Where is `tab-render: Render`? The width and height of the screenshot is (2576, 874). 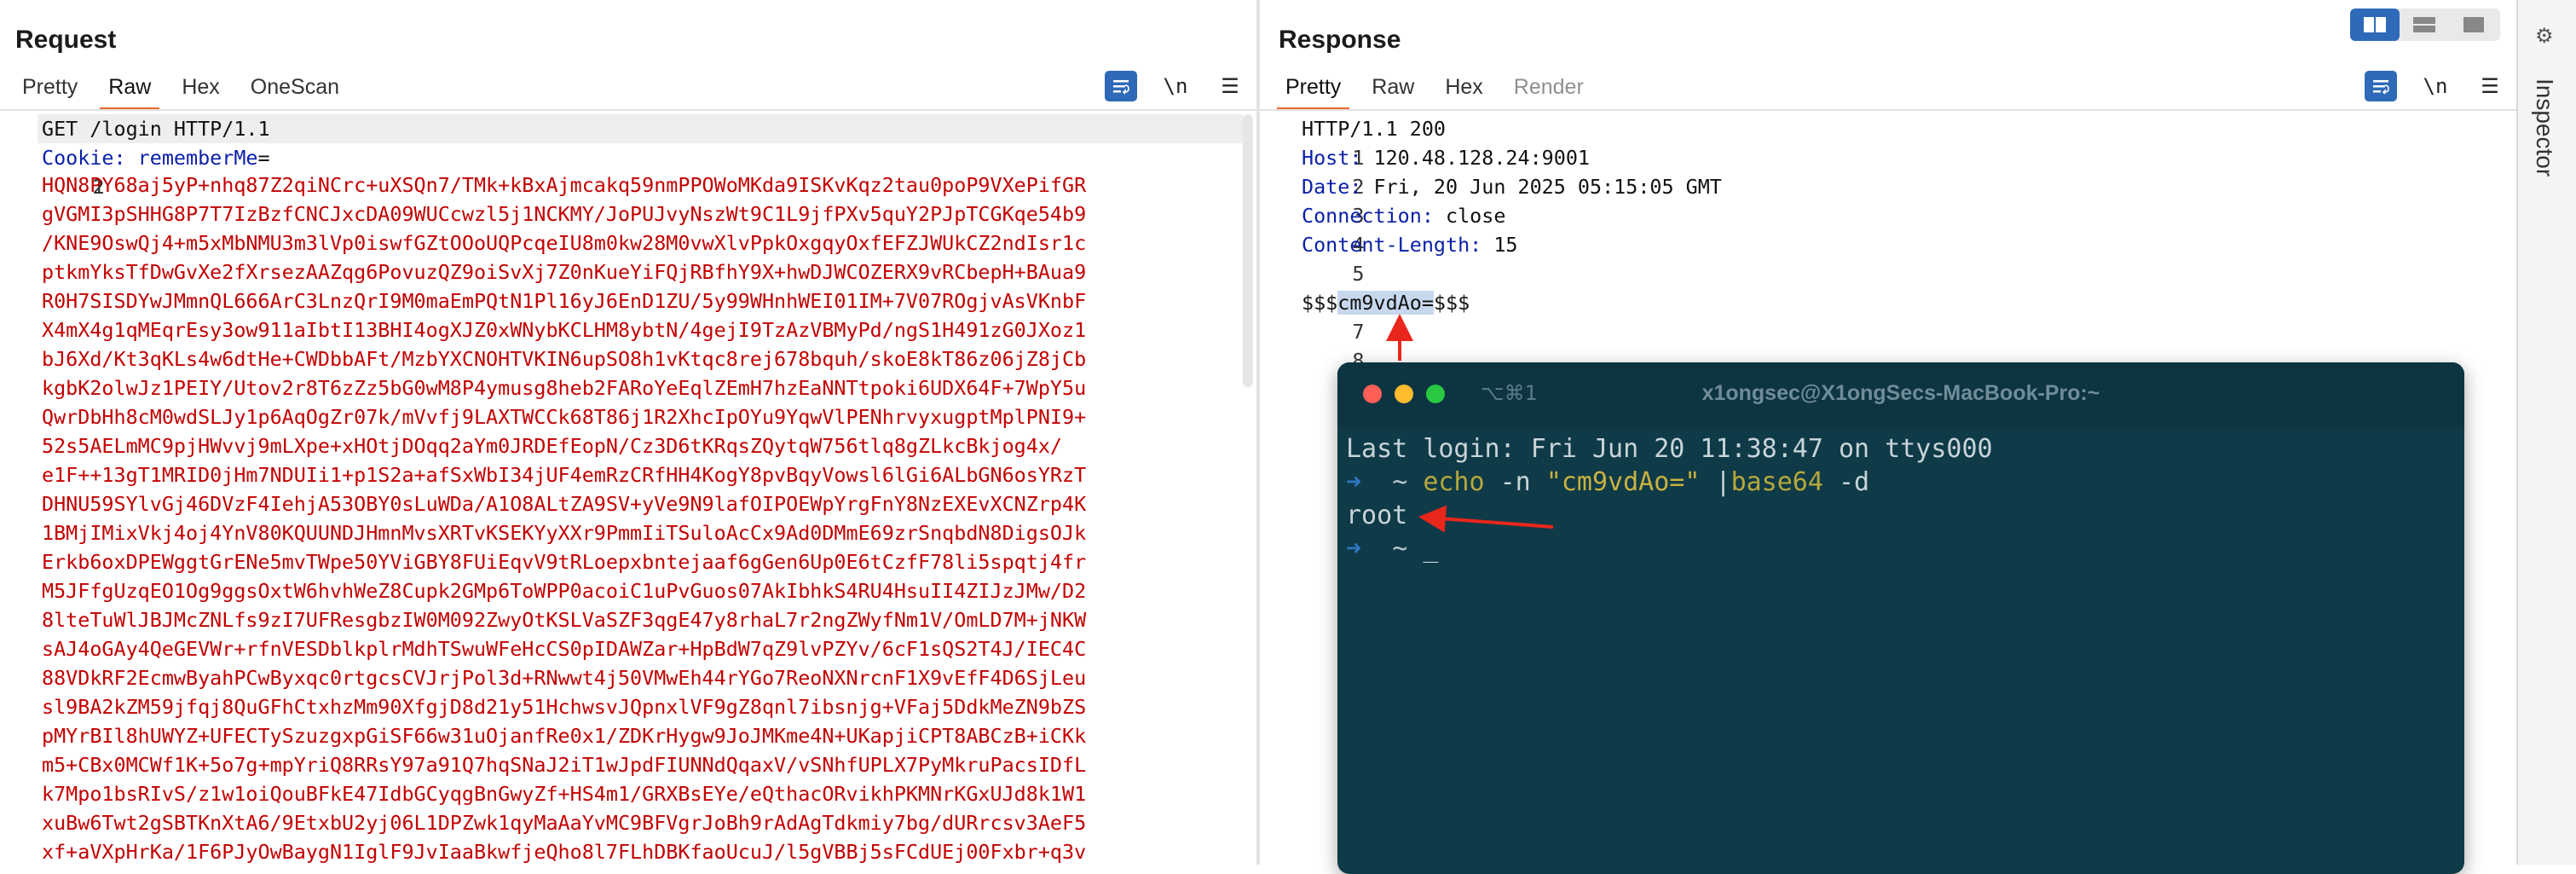 tab-render: Render is located at coordinates (1549, 87).